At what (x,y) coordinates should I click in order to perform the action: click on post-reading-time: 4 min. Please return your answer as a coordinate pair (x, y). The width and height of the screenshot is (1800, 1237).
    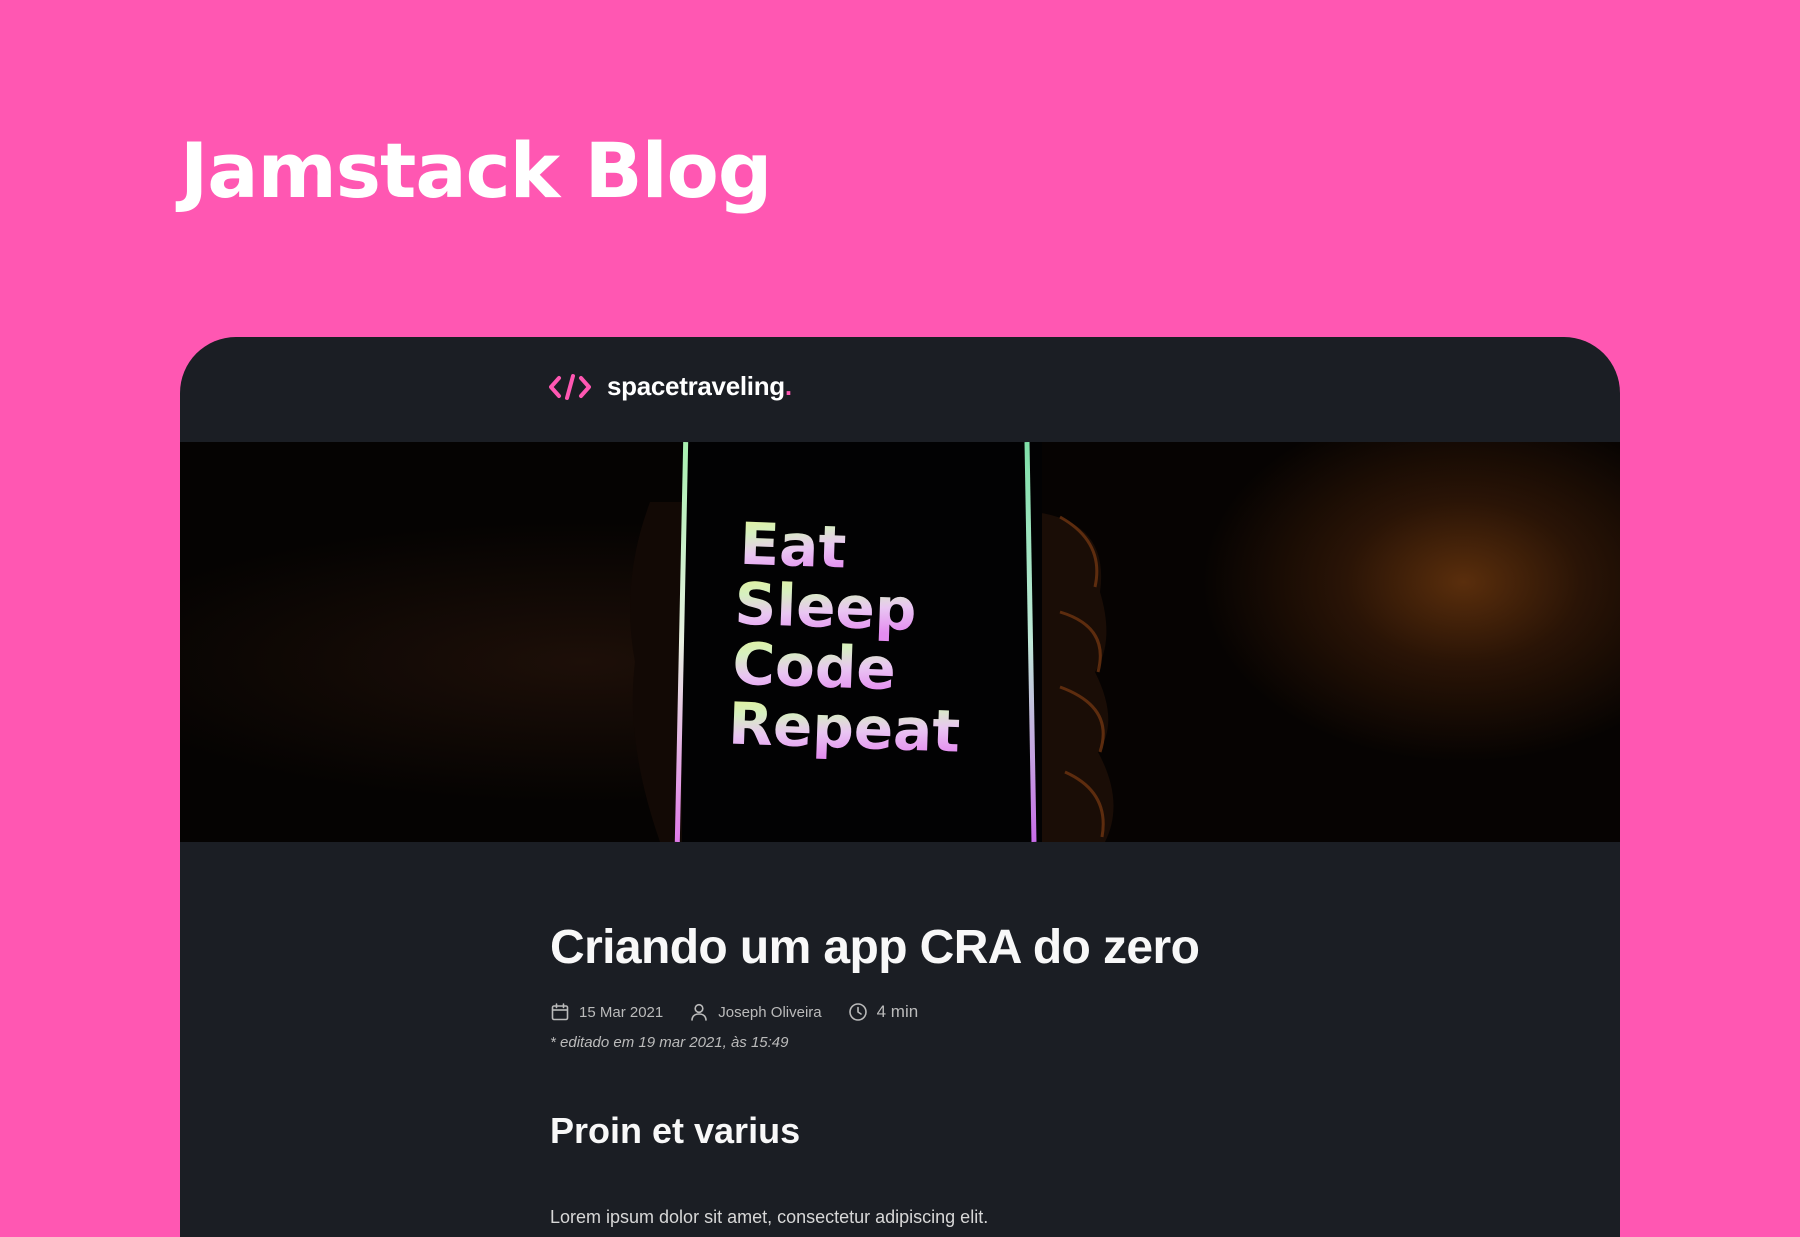
    Looking at the image, I should click on (883, 1012).